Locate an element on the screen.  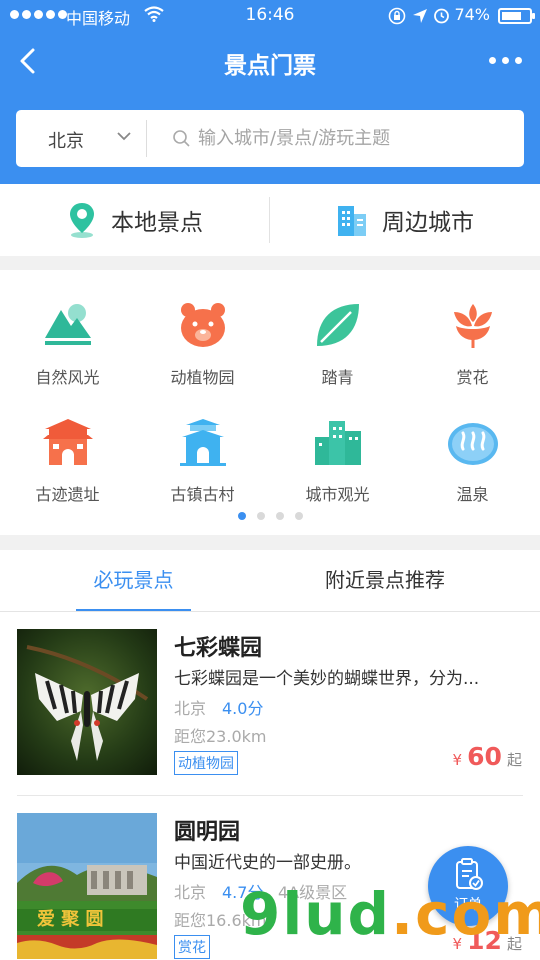
search-input is located at coordinates (353, 138).